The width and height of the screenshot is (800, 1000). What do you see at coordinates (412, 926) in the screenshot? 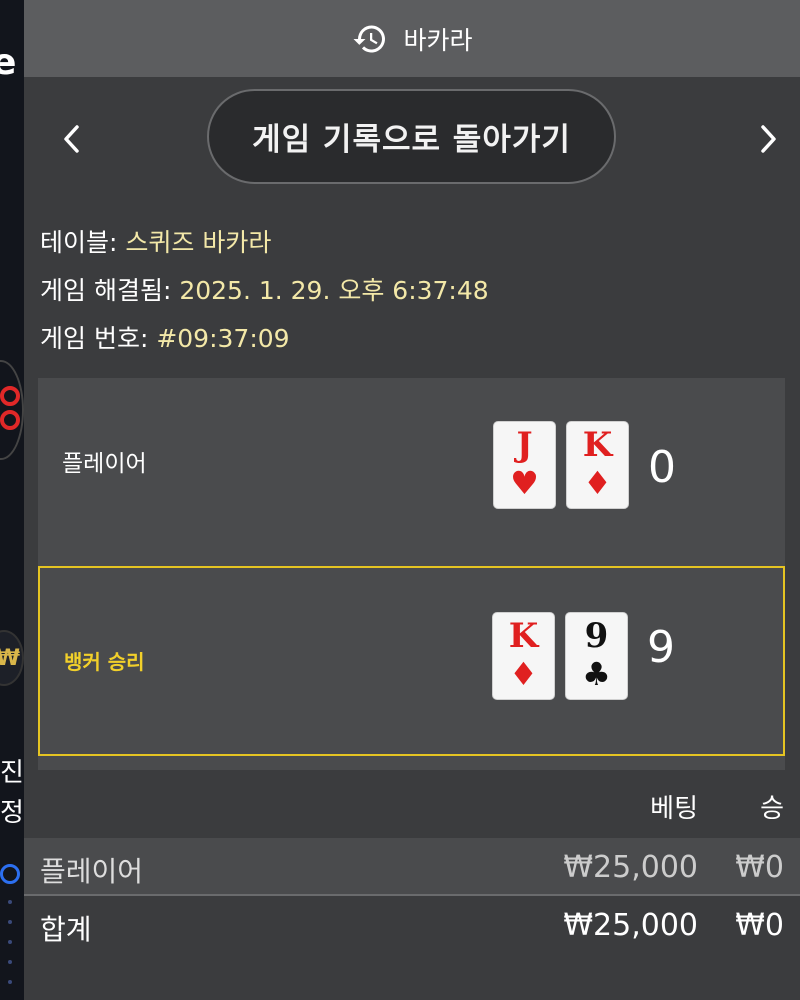
I see `total-row: 합계 ₩25,000 ₩0` at bounding box center [412, 926].